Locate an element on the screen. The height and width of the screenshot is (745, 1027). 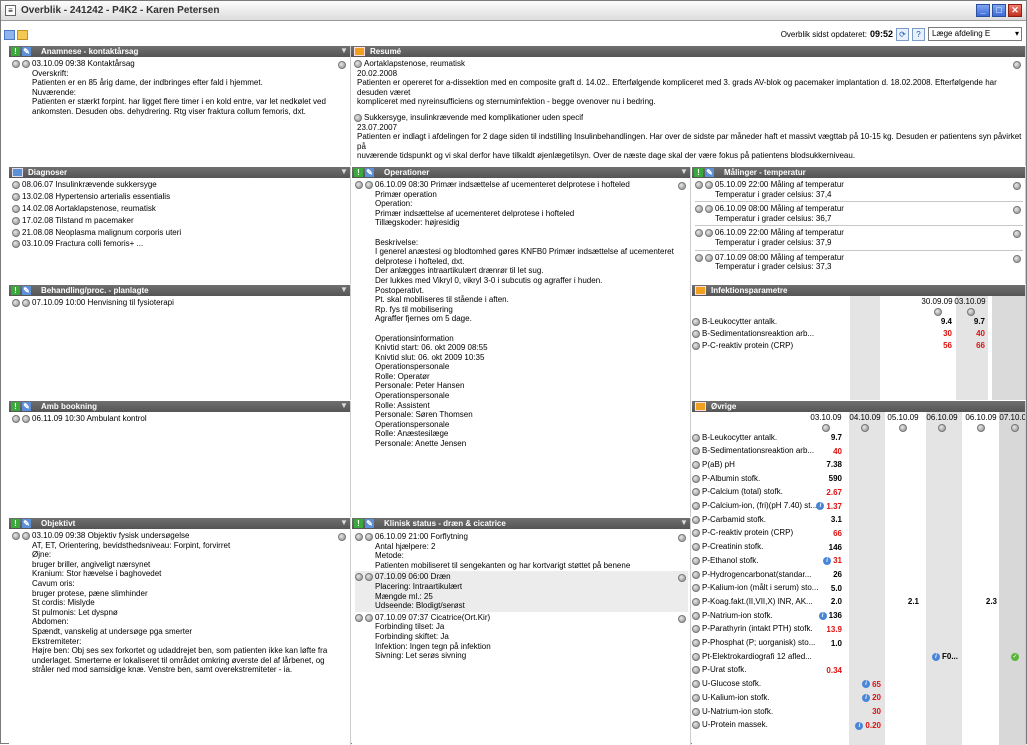
table-row: P(aB) pH is located at coordinates (858, 464).